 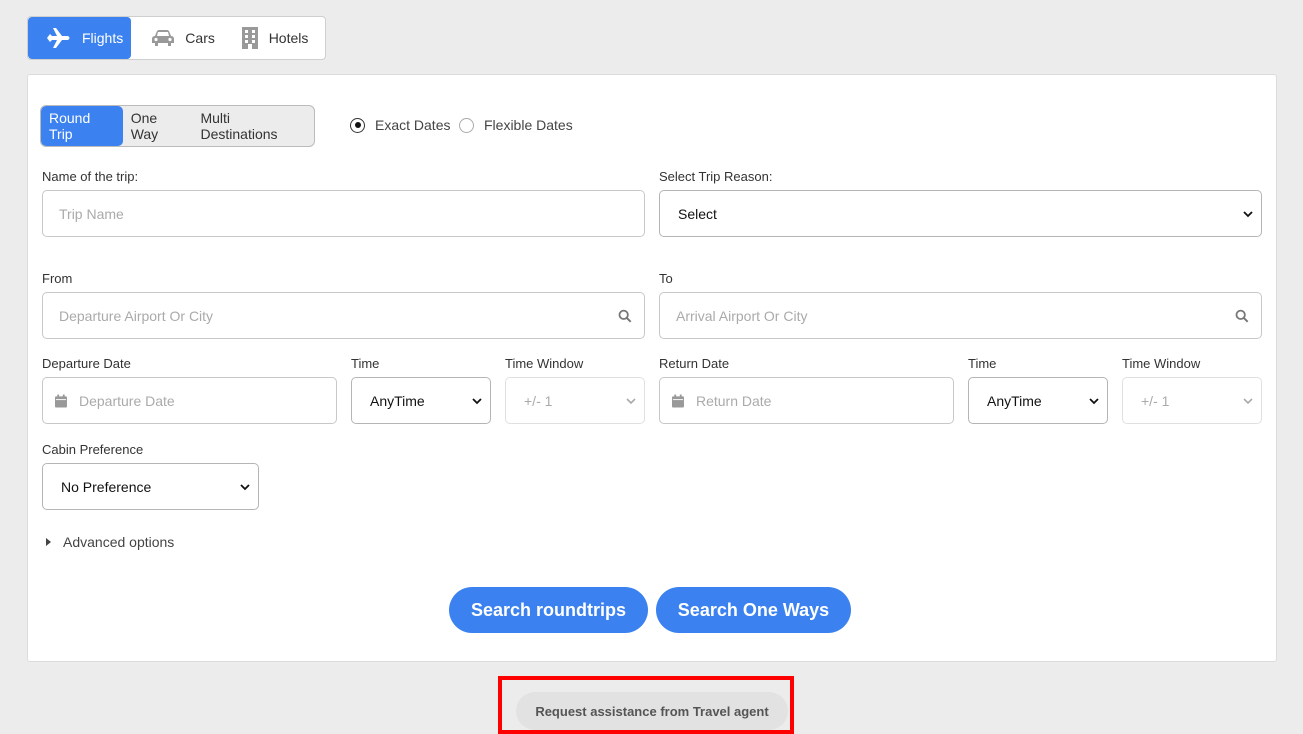 I want to click on departure-time-value: AnyTime, so click(x=397, y=400).